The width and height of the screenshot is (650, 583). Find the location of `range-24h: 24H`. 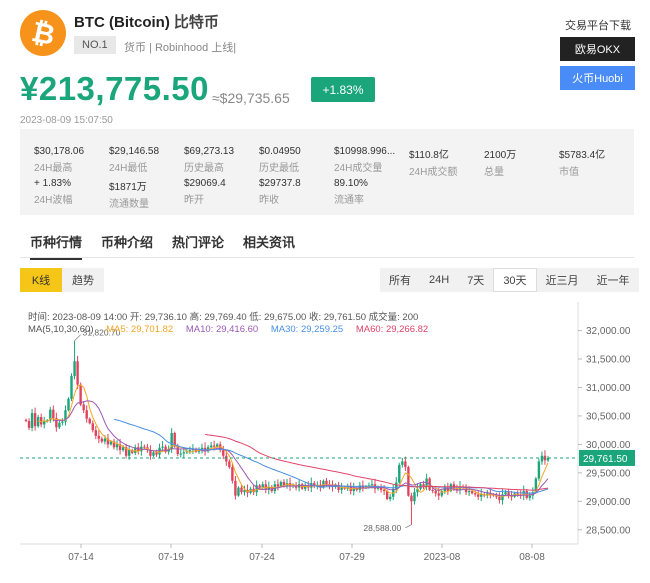

range-24h: 24H is located at coordinates (439, 280).